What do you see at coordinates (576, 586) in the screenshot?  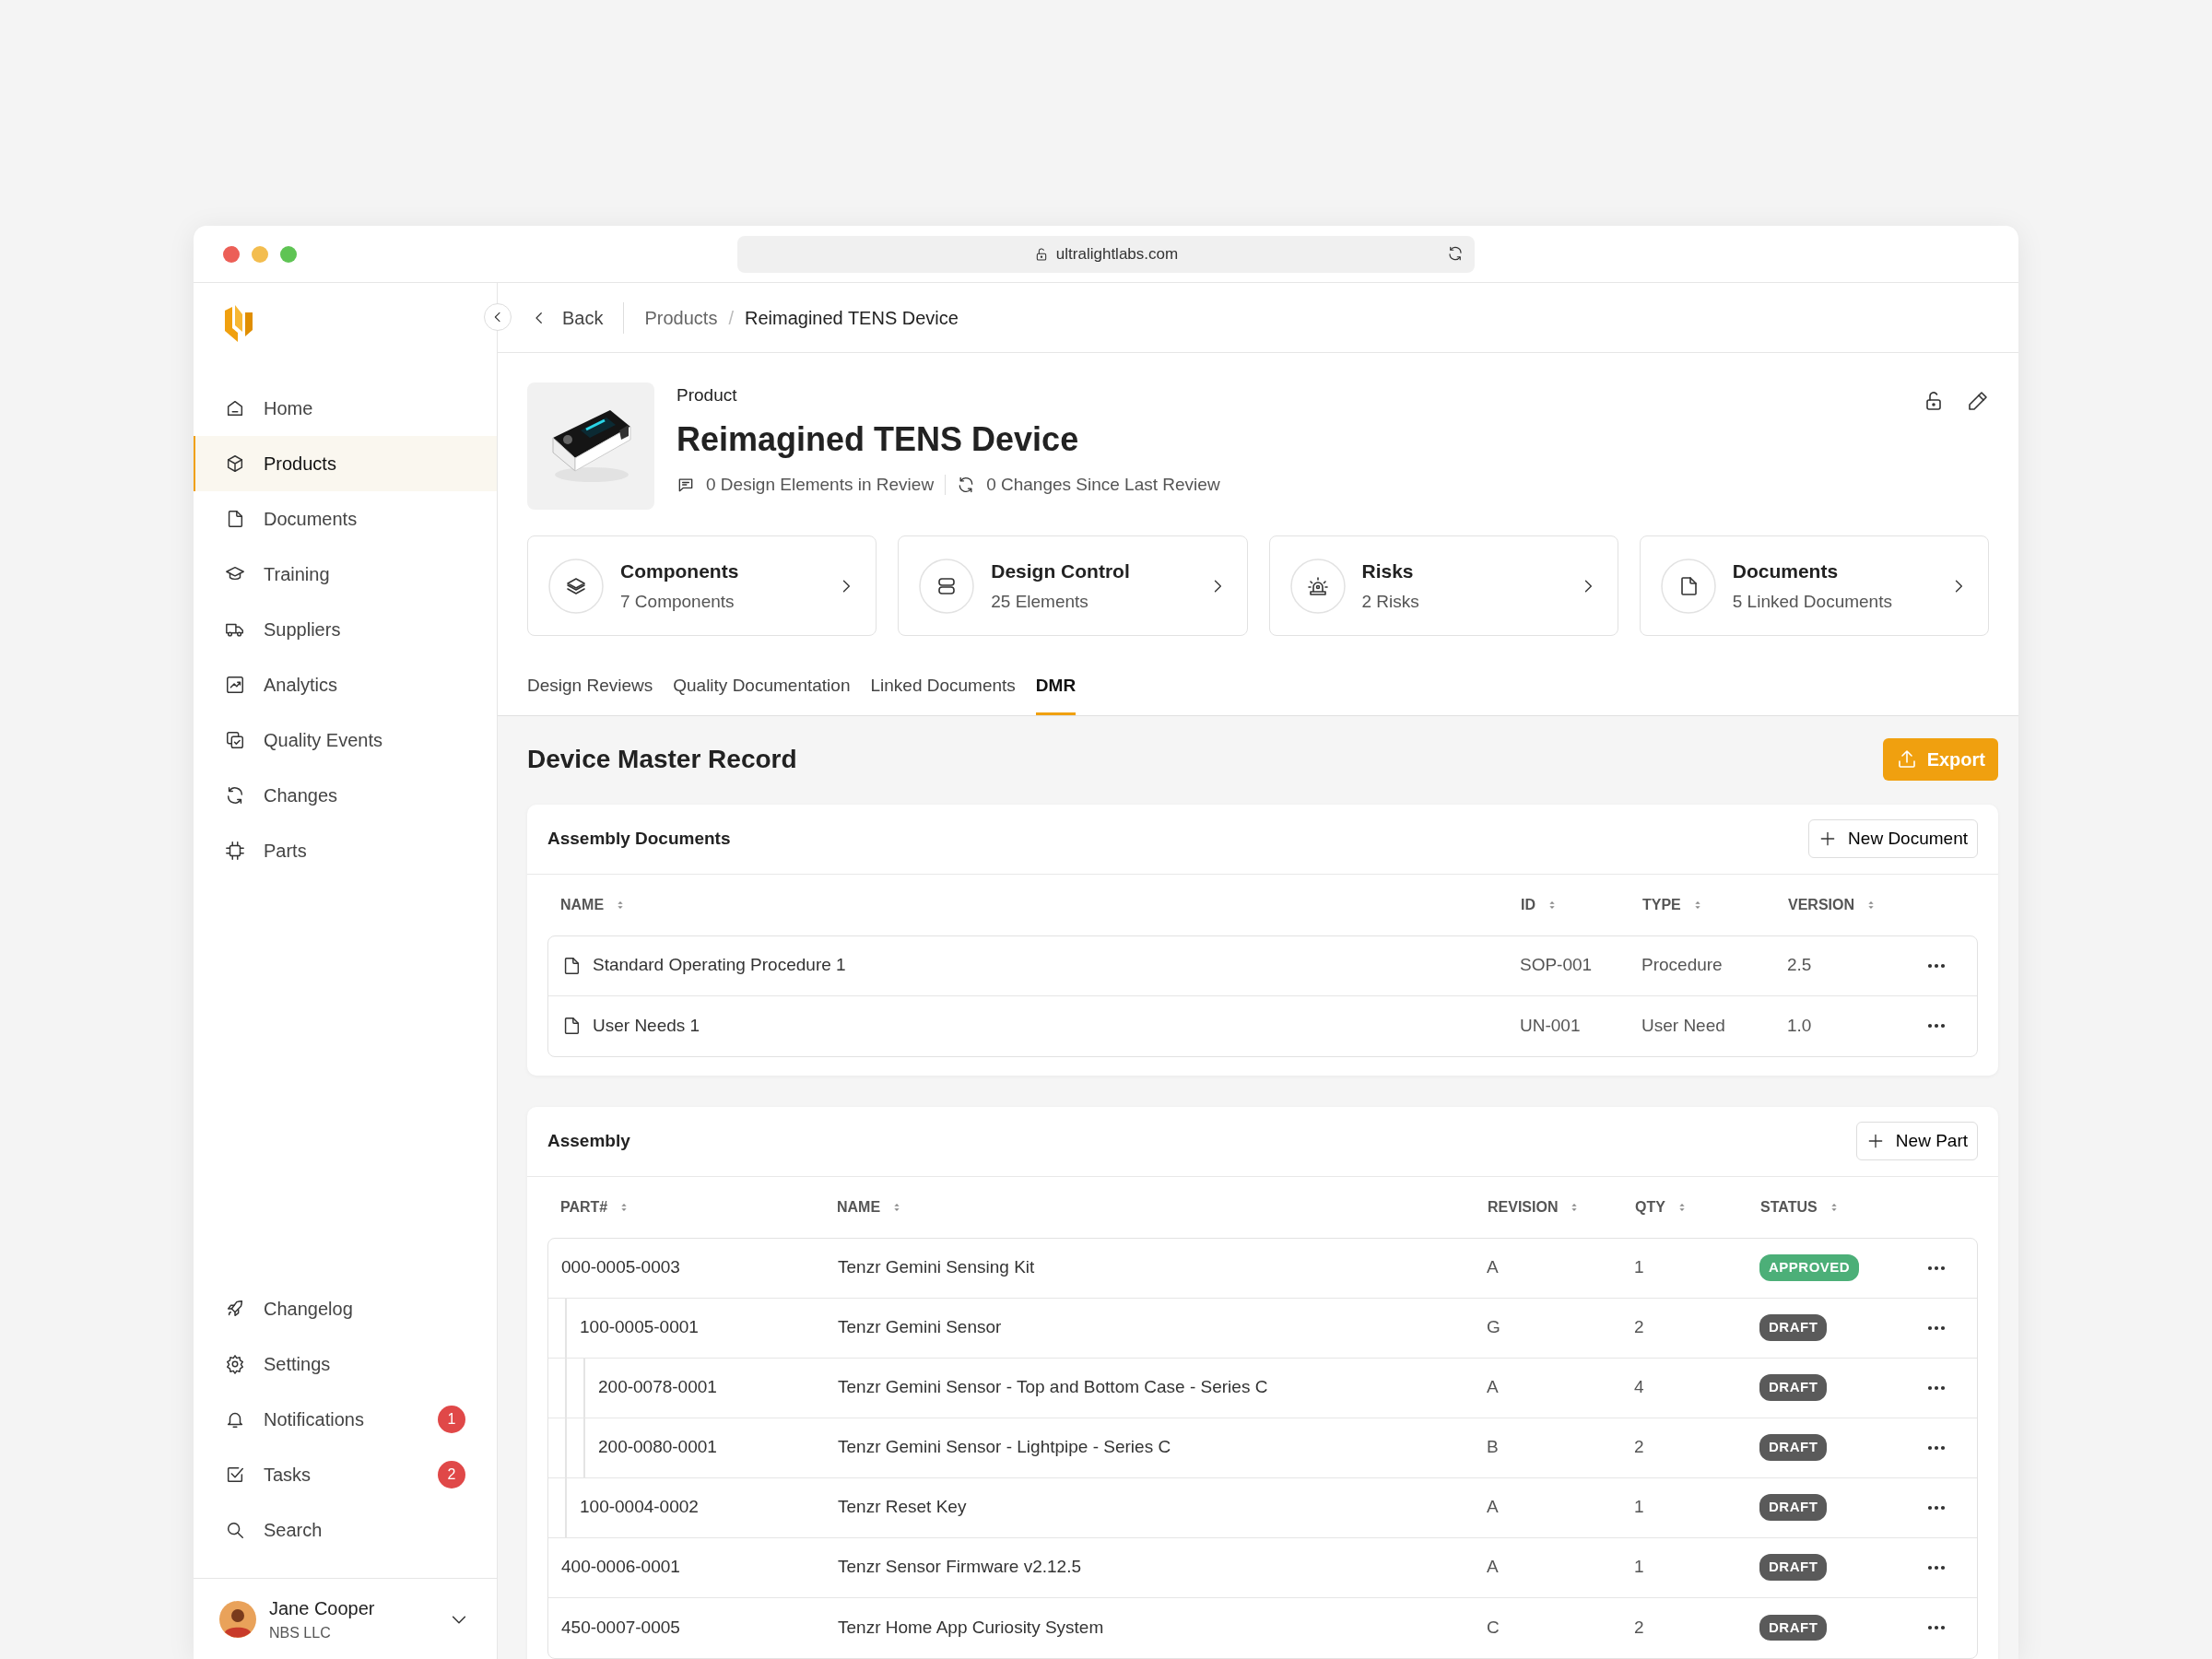 I see `layers-icon` at bounding box center [576, 586].